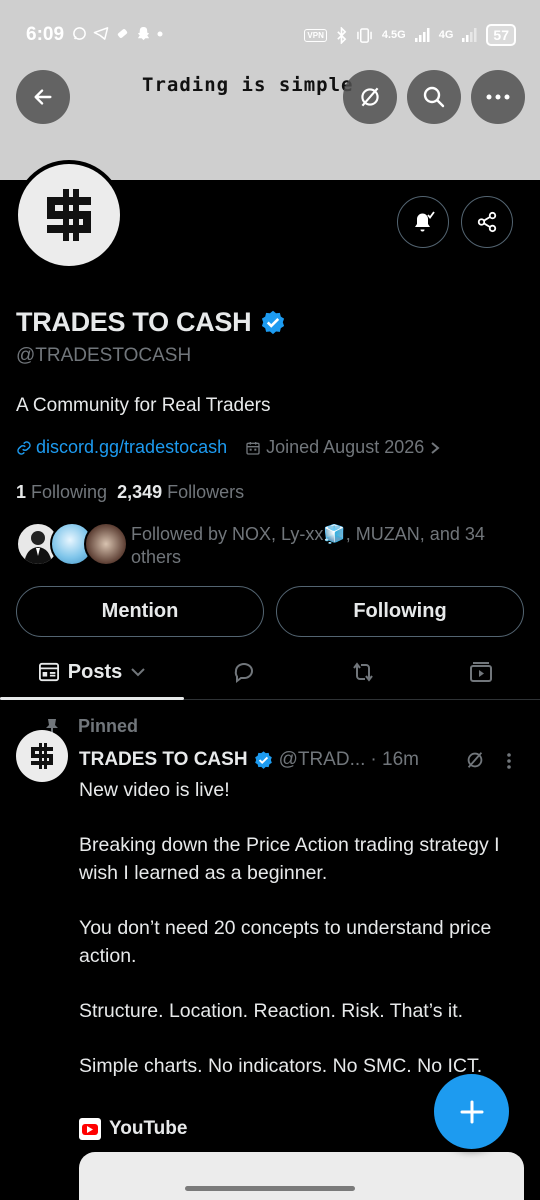 This screenshot has width=540, height=1200. What do you see at coordinates (435, 447) in the screenshot?
I see `chevron-right-icon` at bounding box center [435, 447].